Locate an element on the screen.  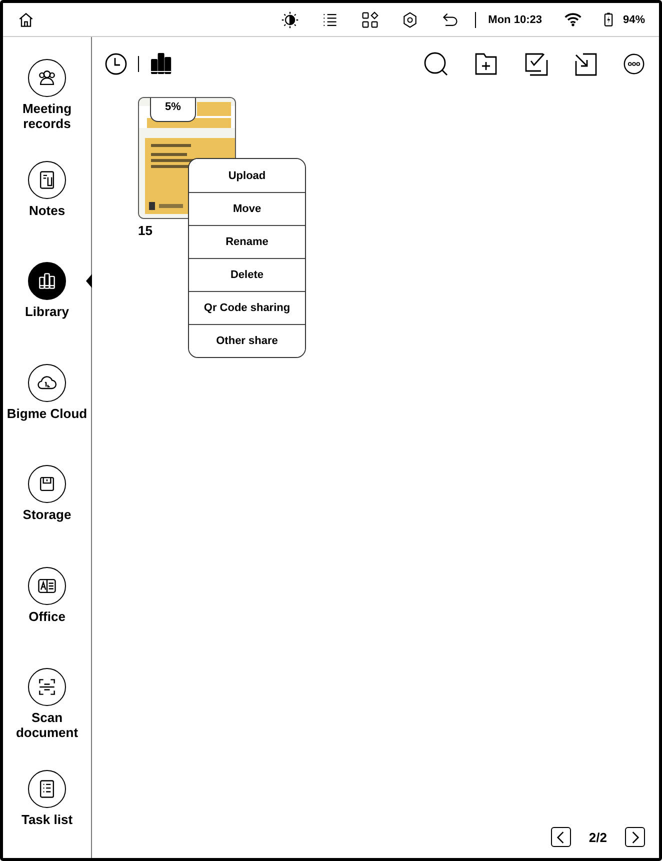
settings-icon is located at coordinates (410, 19).